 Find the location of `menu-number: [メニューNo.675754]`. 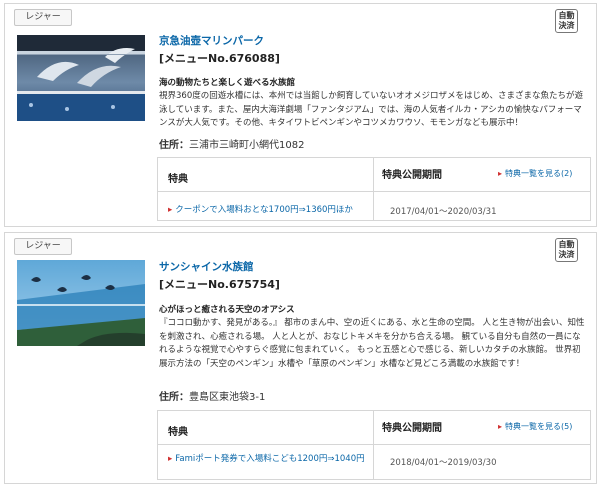

menu-number: [メニューNo.675754] is located at coordinates (219, 284).